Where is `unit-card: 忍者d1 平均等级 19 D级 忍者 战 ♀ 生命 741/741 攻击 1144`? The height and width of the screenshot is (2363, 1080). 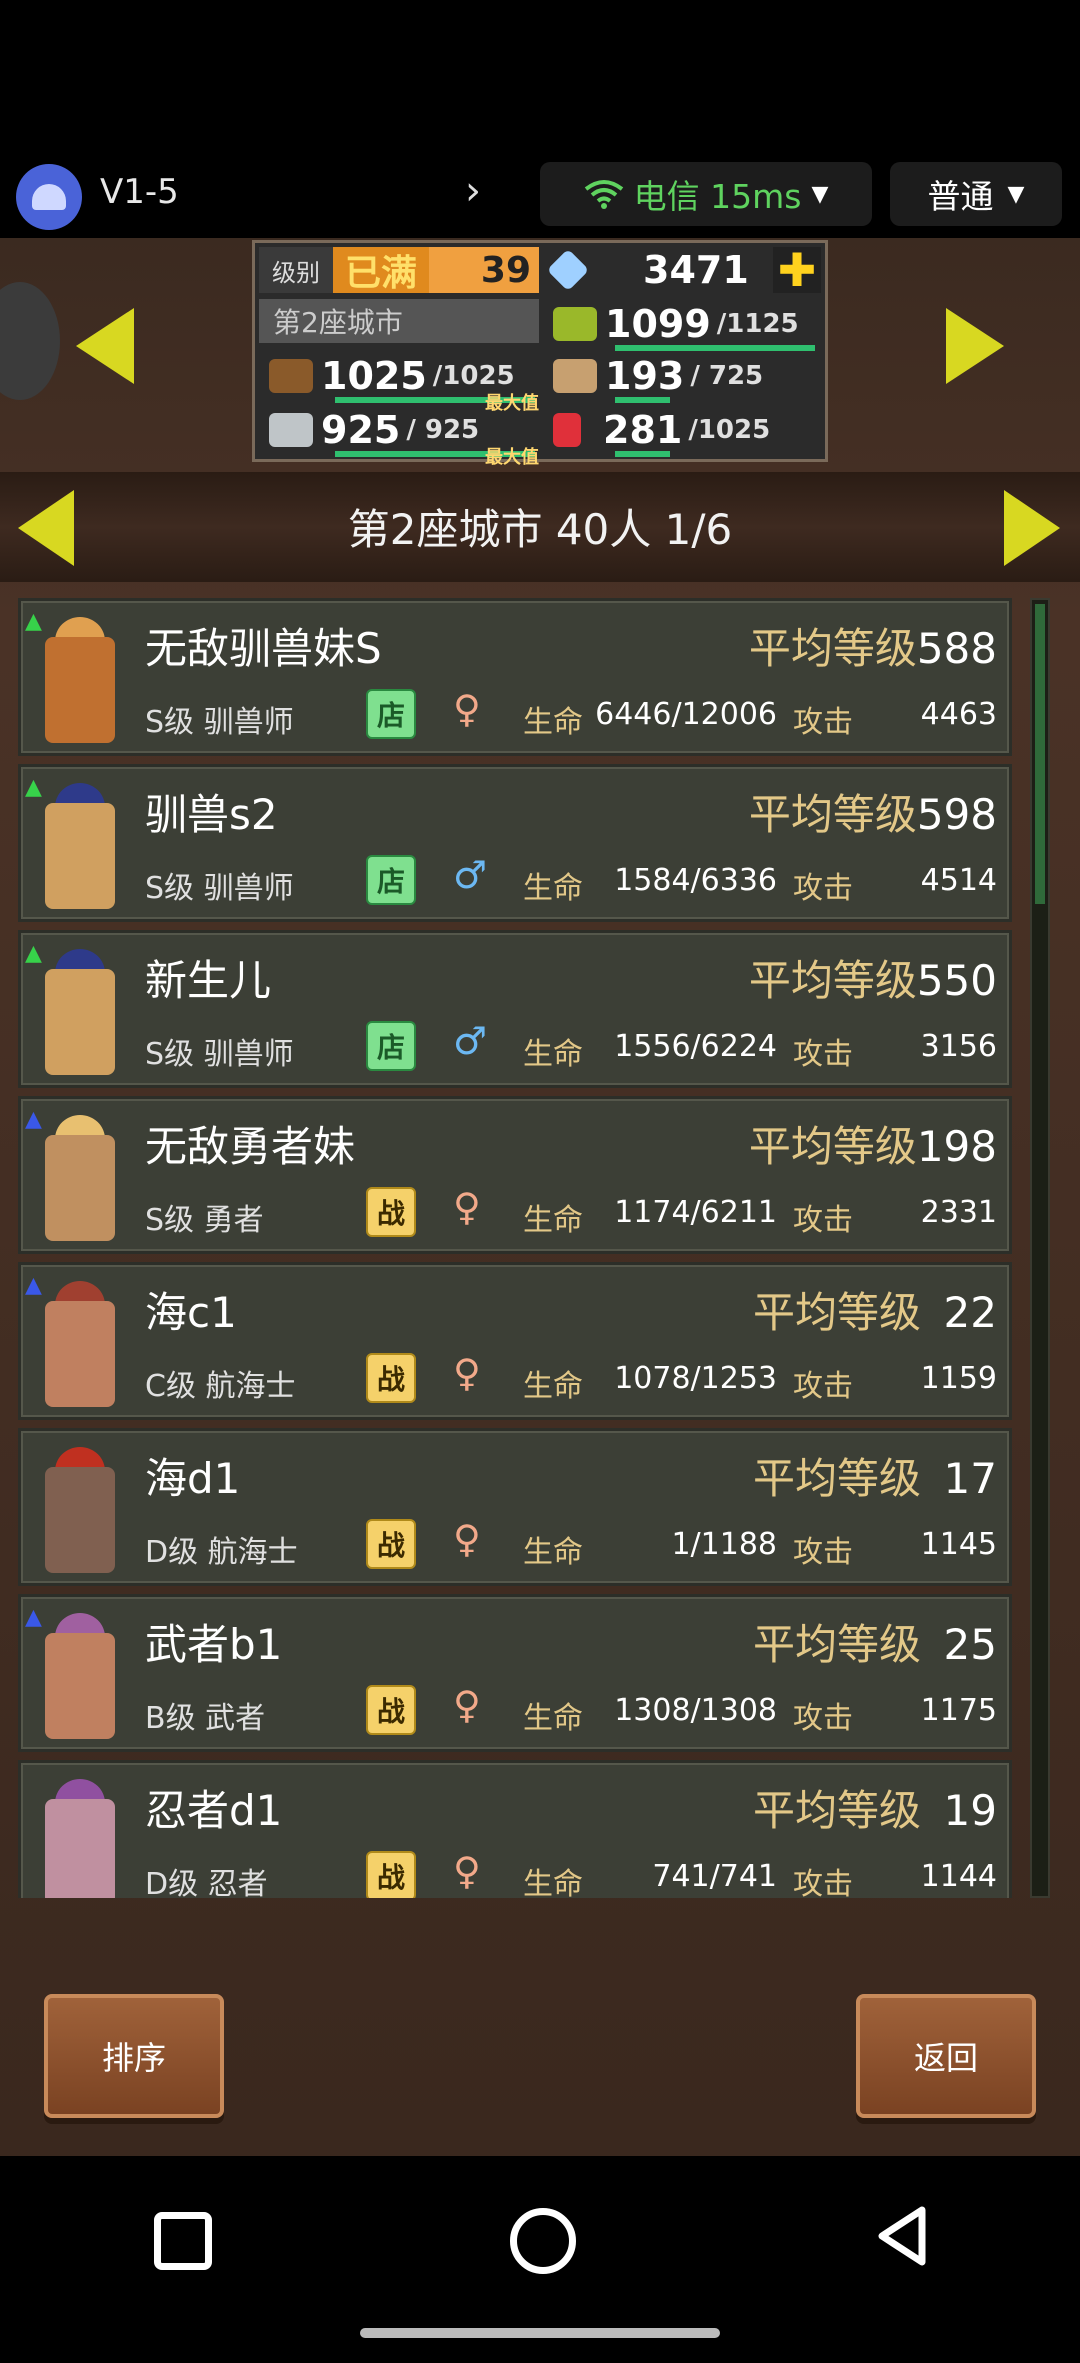
unit-card: 忍者d1 平均等级 19 D级 忍者 战 ♀ 生命 741/741 攻击 1144 is located at coordinates (515, 1829).